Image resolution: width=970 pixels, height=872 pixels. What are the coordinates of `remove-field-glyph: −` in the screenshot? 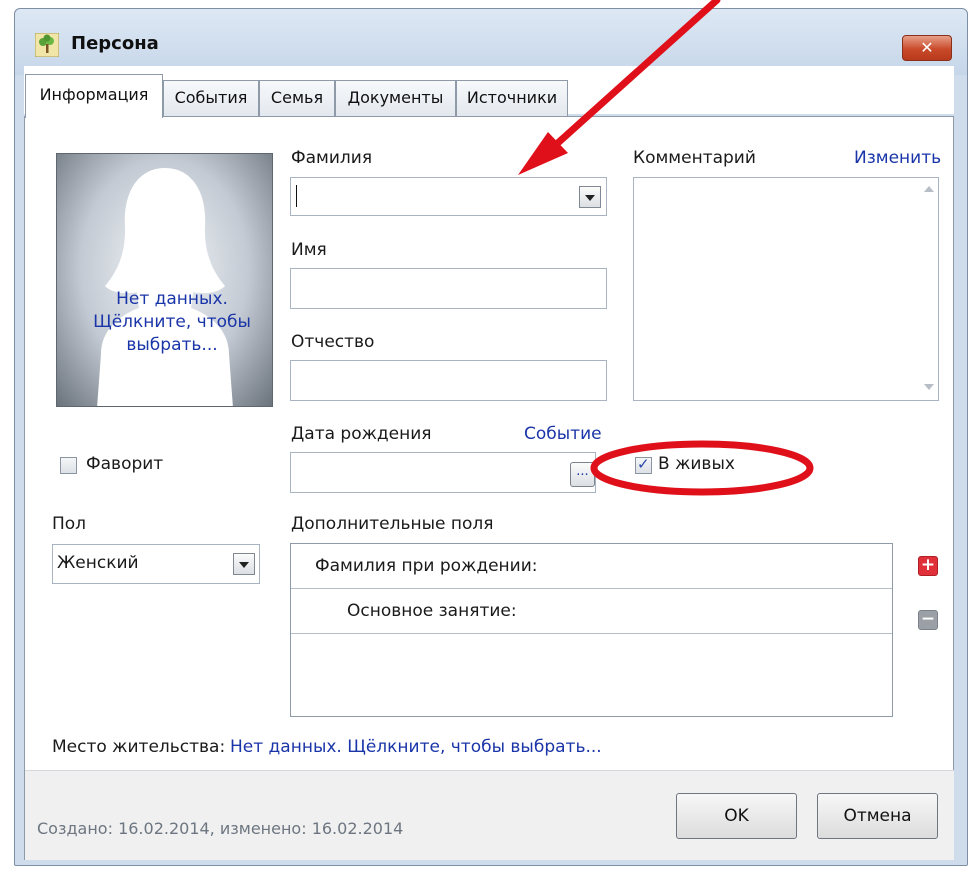 It's located at (928, 619).